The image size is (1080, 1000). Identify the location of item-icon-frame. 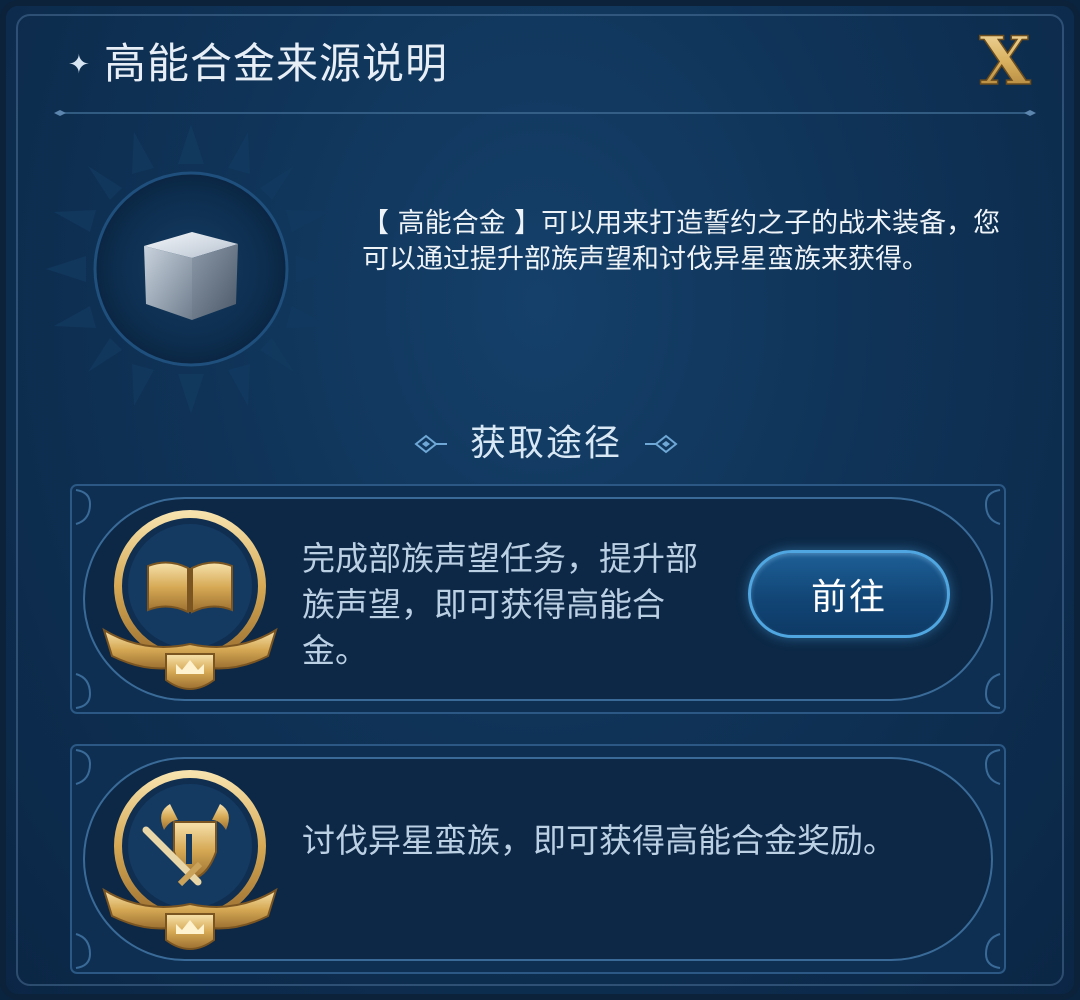
(191, 269).